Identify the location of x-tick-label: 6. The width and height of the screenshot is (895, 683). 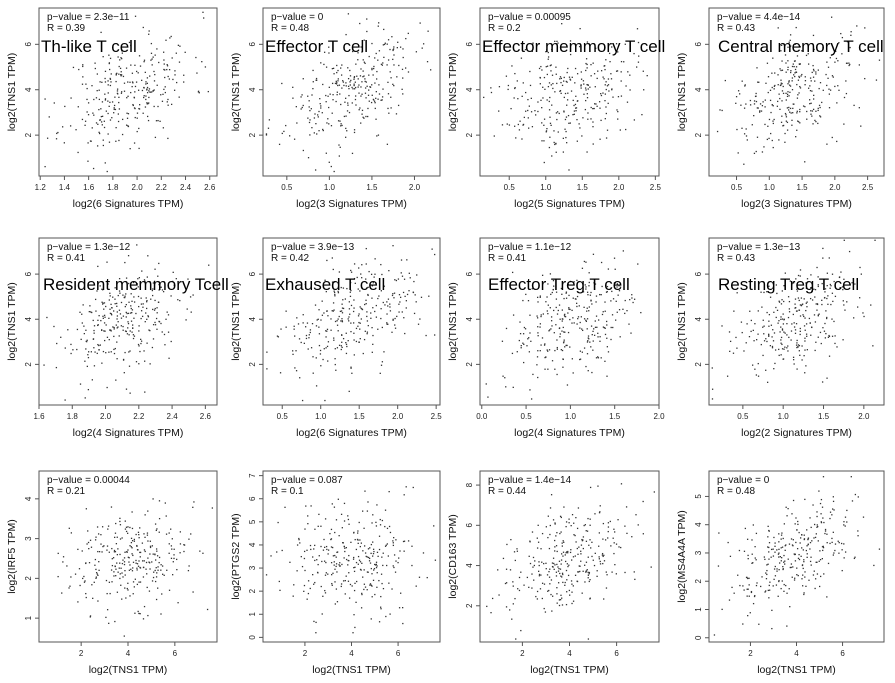
(616, 653).